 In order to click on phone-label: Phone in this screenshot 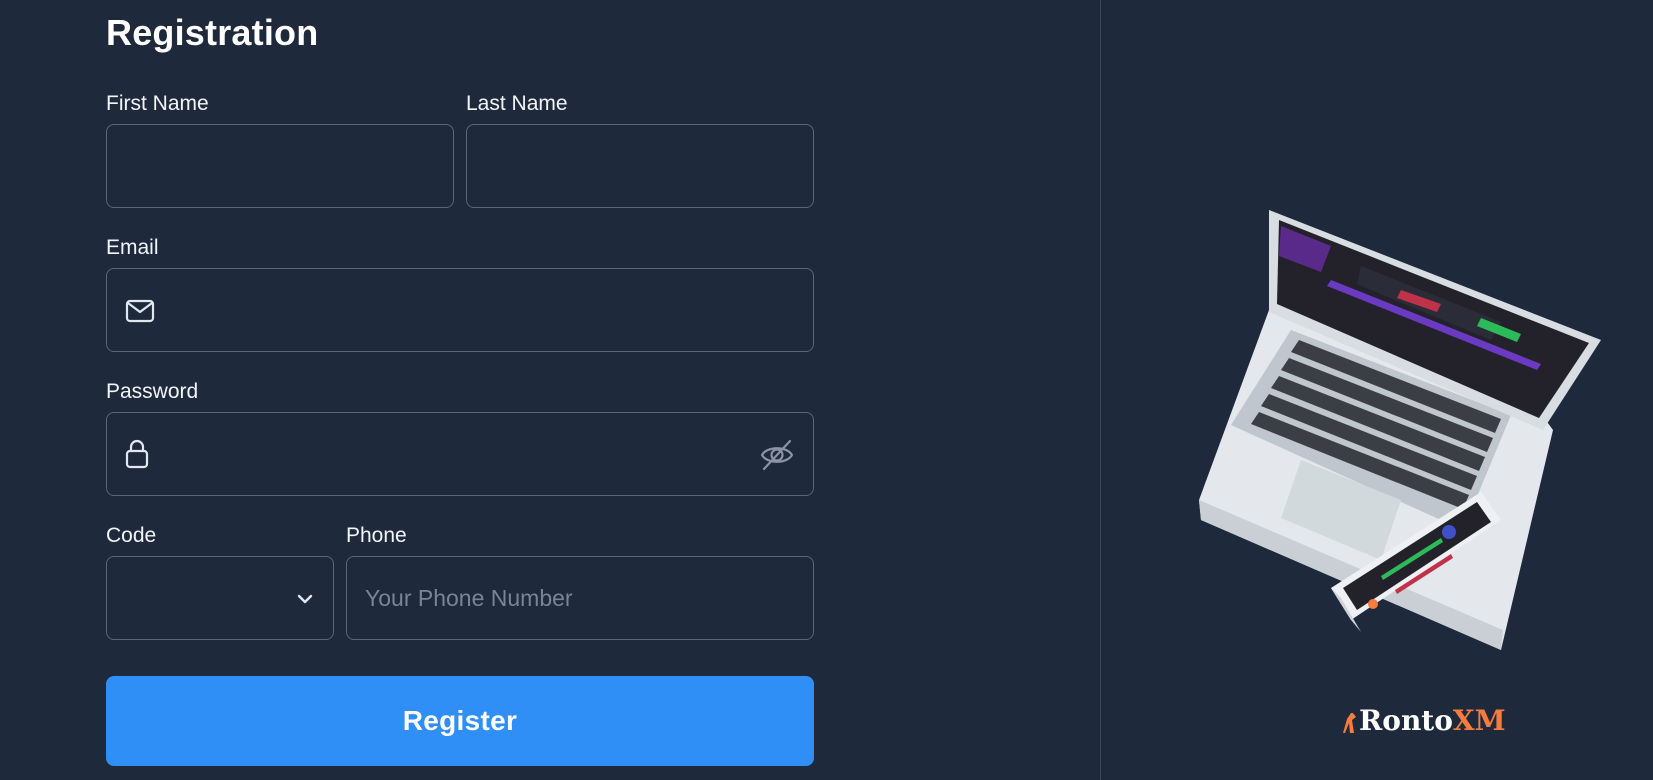, I will do `click(376, 535)`.